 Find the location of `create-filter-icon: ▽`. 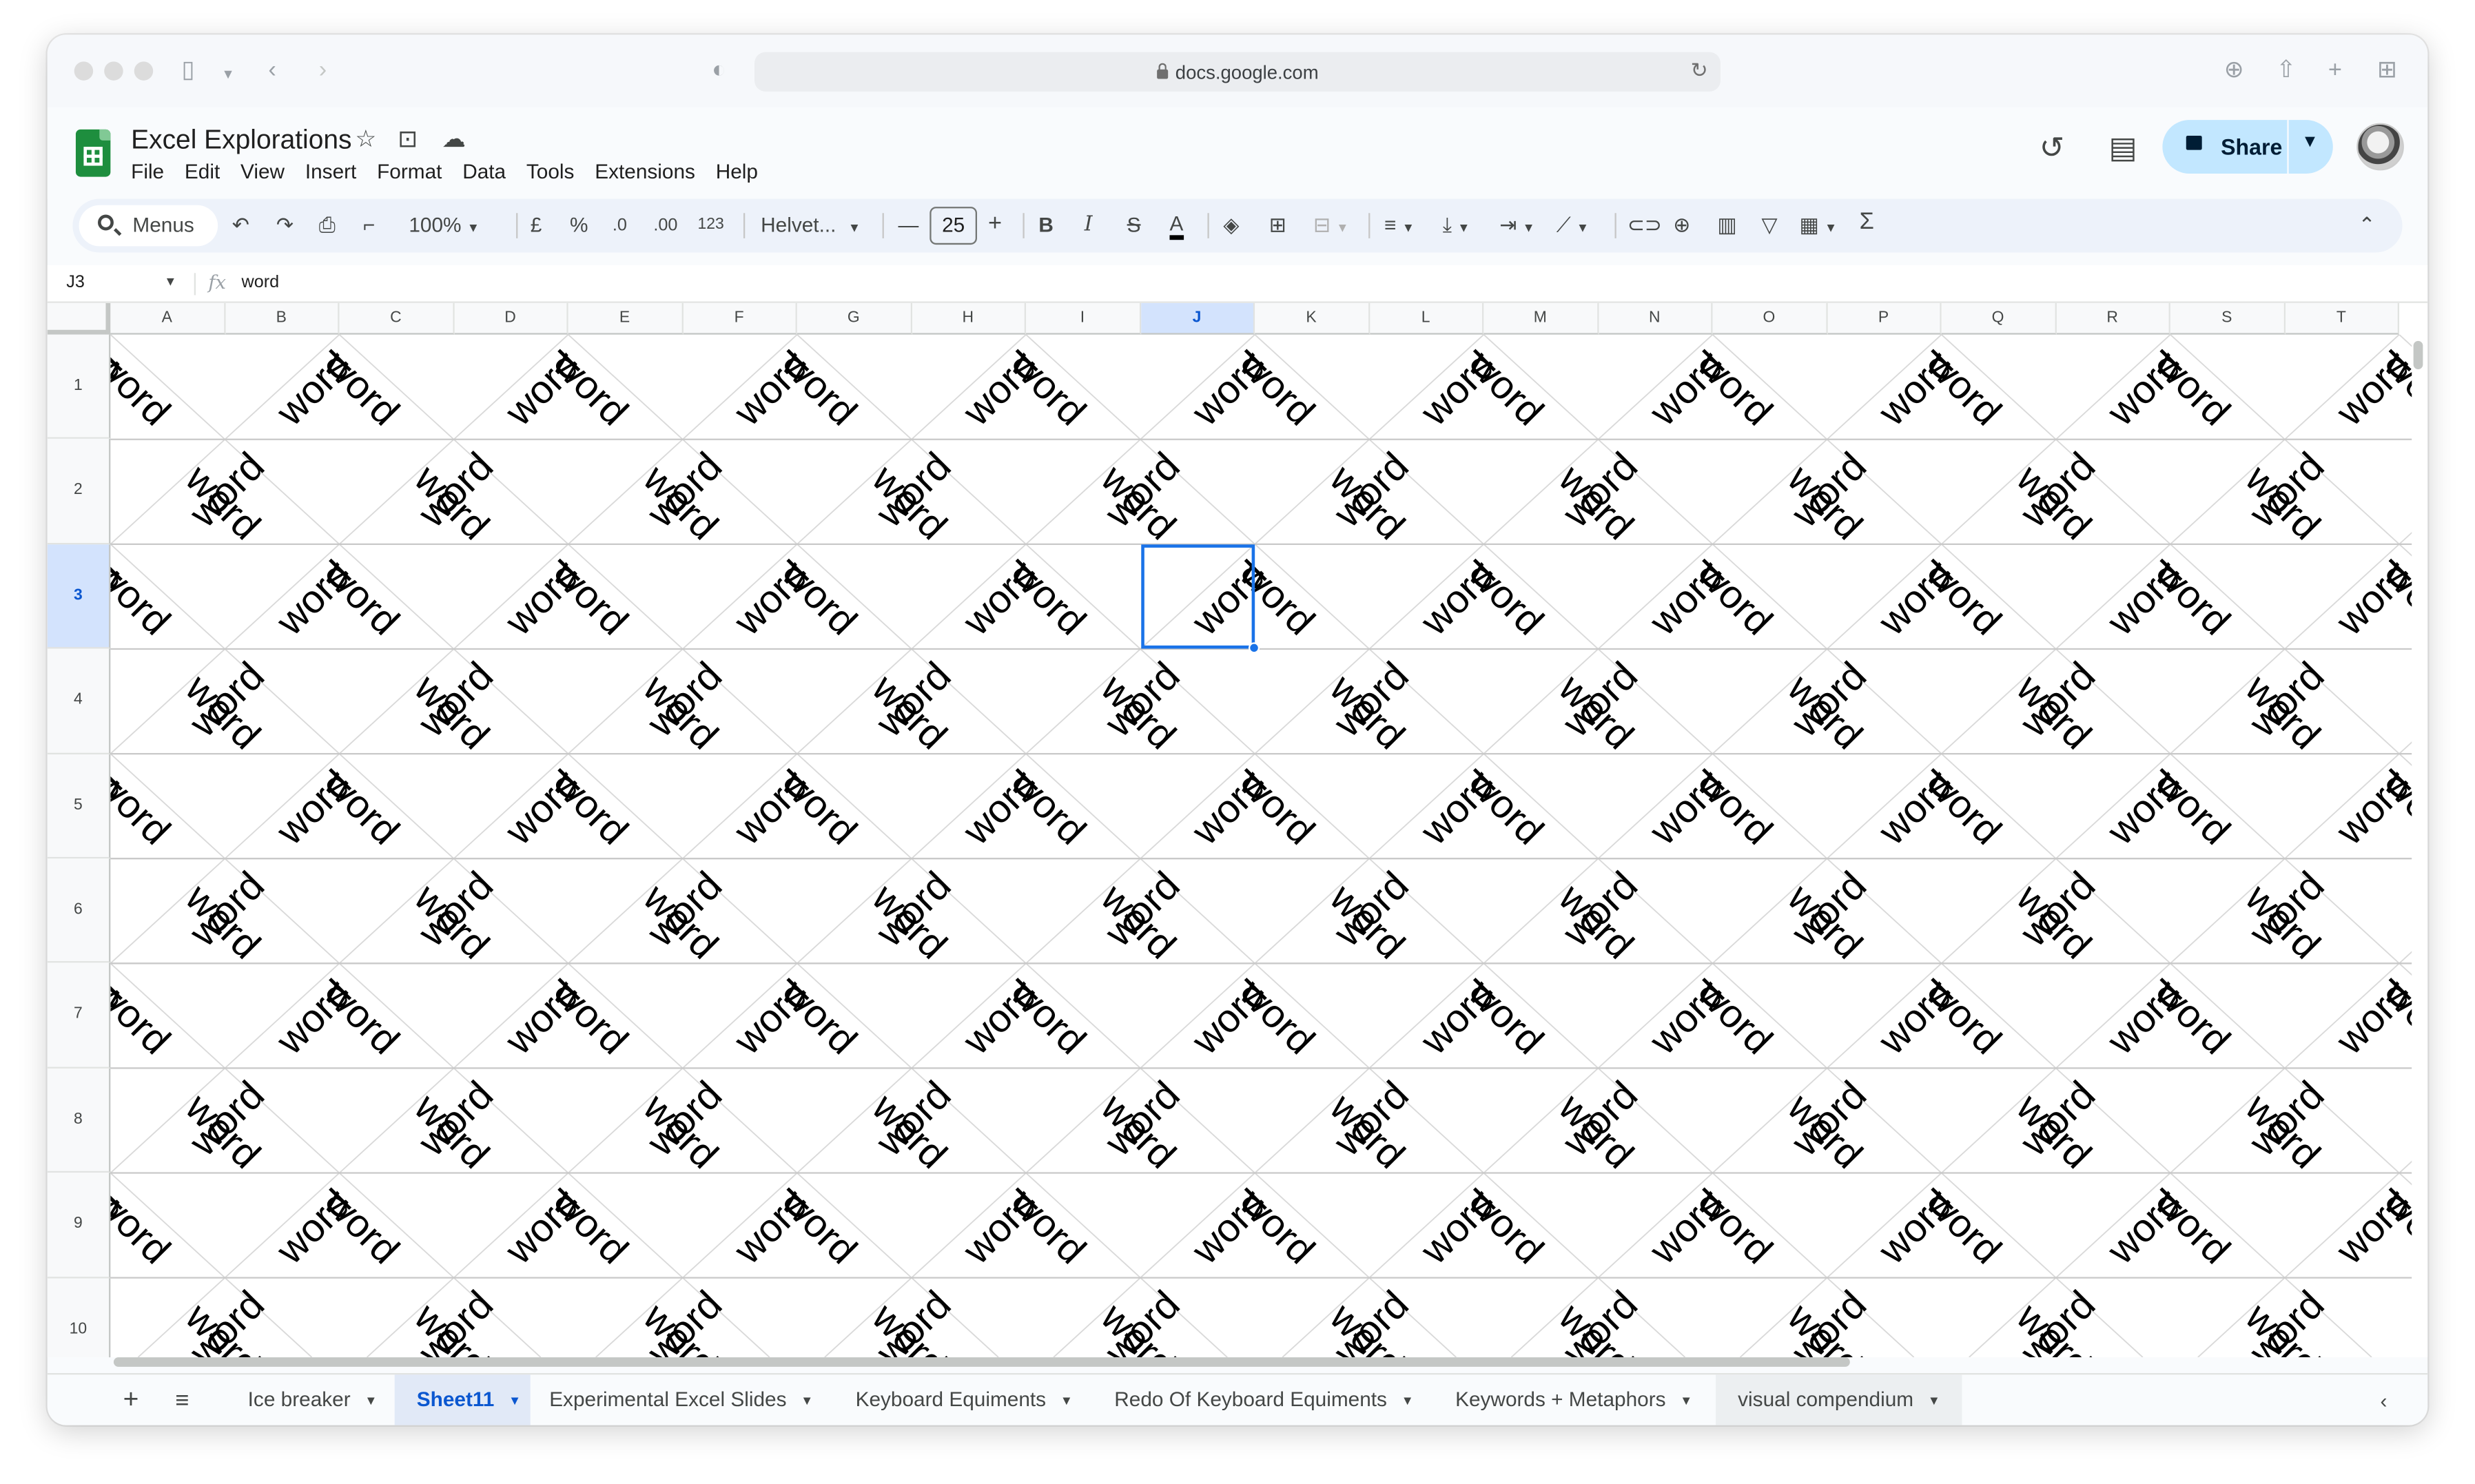

create-filter-icon: ▽ is located at coordinates (1770, 226).